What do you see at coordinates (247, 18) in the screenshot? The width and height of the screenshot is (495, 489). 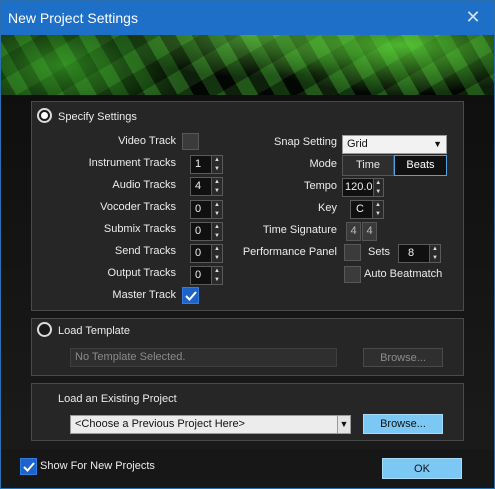 I see `title-bar: New Project Settings ✕` at bounding box center [247, 18].